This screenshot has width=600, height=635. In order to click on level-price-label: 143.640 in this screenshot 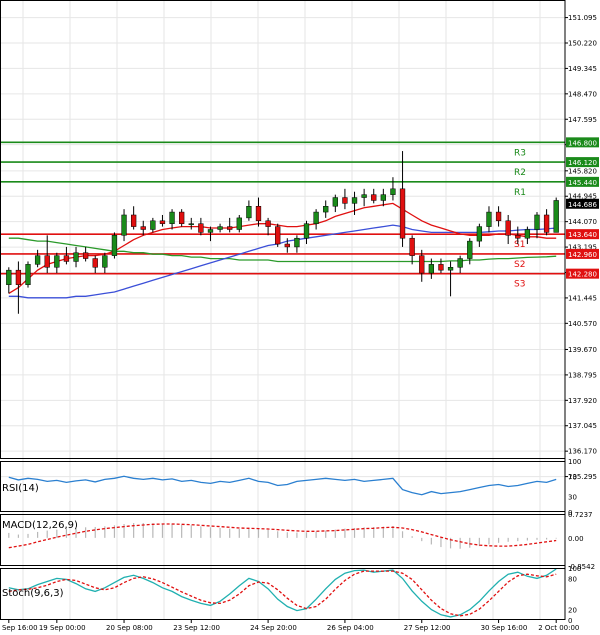, I will do `click(582, 235)`.